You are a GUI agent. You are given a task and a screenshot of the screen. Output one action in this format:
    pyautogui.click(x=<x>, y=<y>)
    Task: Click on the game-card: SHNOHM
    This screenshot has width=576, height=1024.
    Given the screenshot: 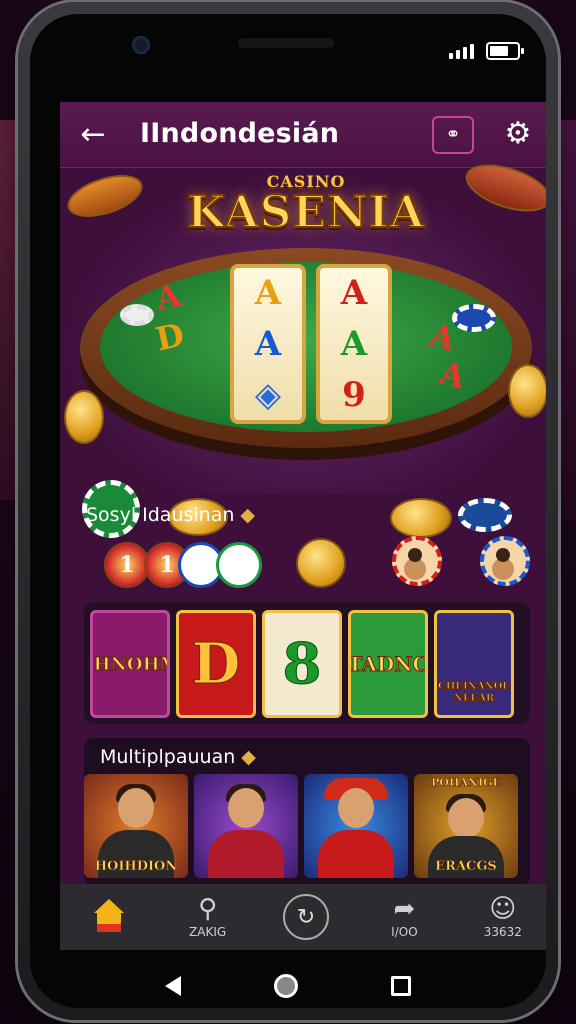 What is the action you would take?
    pyautogui.click(x=130, y=664)
    